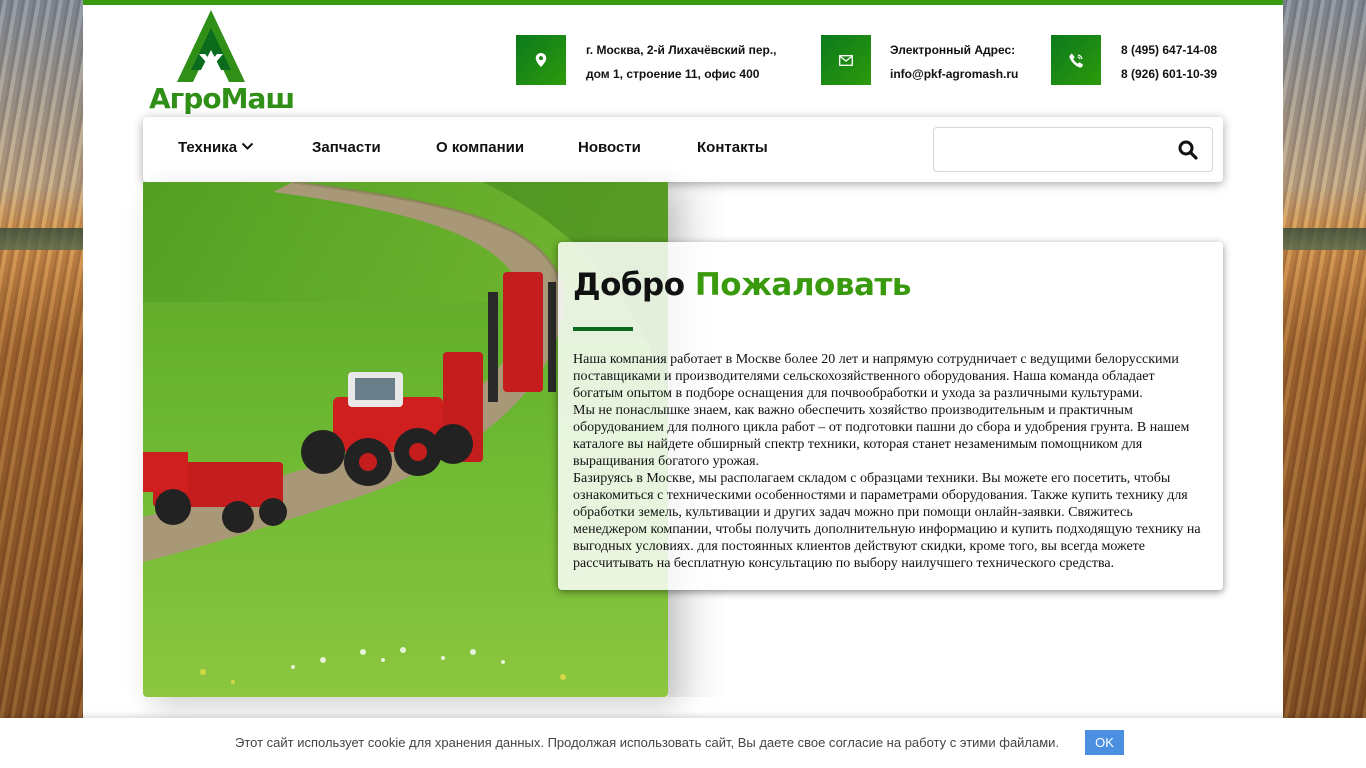 The height and width of the screenshot is (768, 1366). I want to click on site-logo: АгроМаш, so click(222, 64).